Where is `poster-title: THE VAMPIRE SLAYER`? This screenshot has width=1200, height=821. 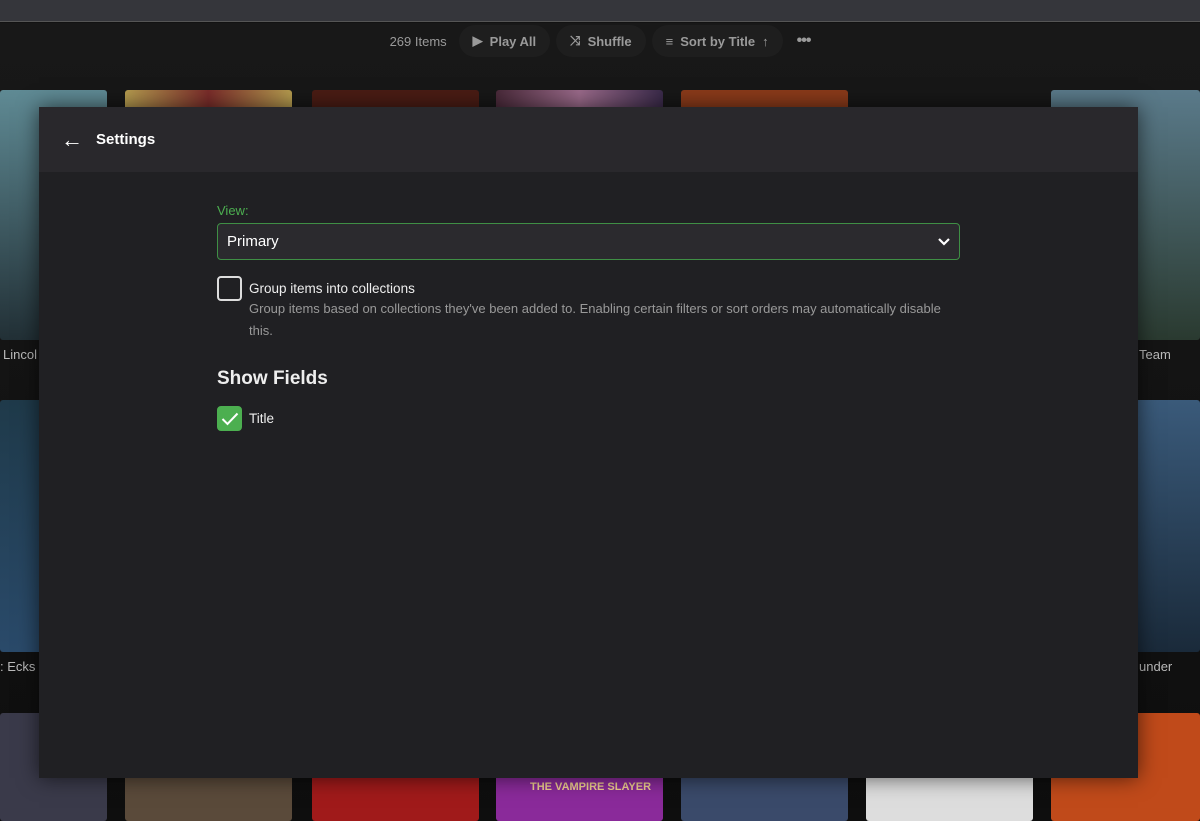 poster-title: THE VAMPIRE SLAYER is located at coordinates (591, 787).